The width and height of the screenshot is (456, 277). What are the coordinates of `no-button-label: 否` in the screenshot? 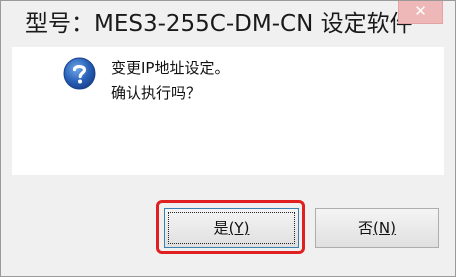 It's located at (366, 228).